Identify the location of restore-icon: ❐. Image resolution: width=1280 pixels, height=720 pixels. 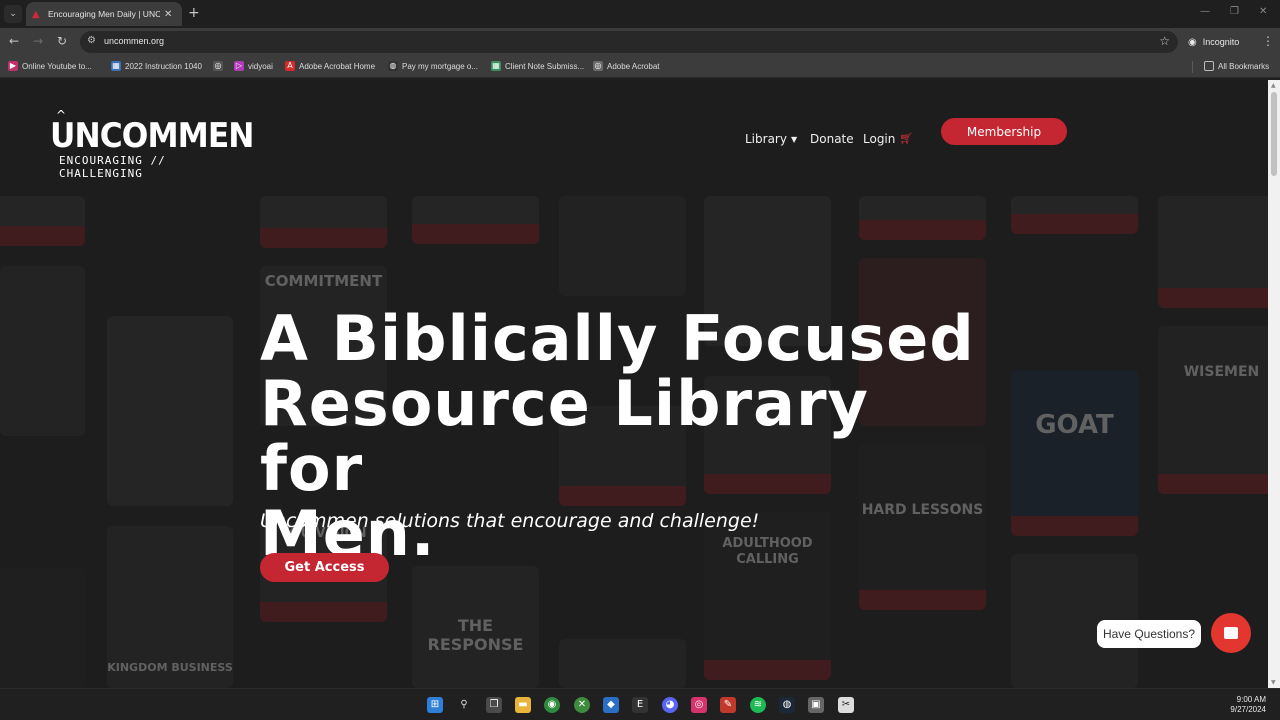
(1234, 11).